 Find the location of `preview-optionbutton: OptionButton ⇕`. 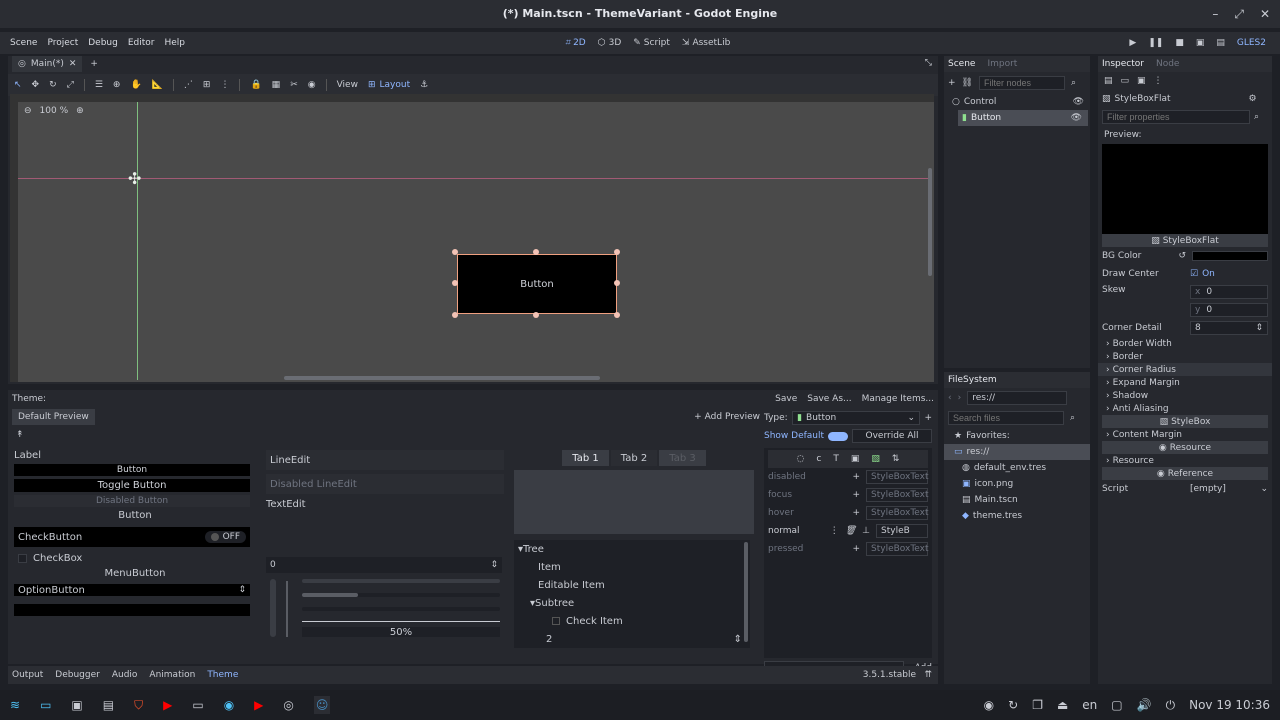

preview-optionbutton: OptionButton ⇕ is located at coordinates (132, 590).